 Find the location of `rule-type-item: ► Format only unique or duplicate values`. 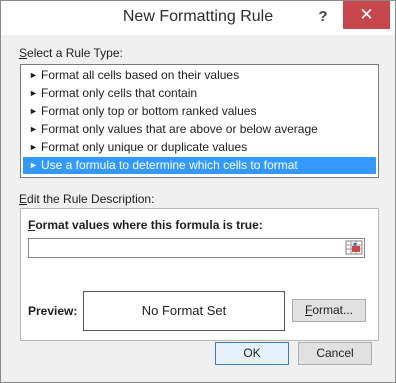

rule-type-item: ► Format only unique or duplicate values is located at coordinates (199, 147).